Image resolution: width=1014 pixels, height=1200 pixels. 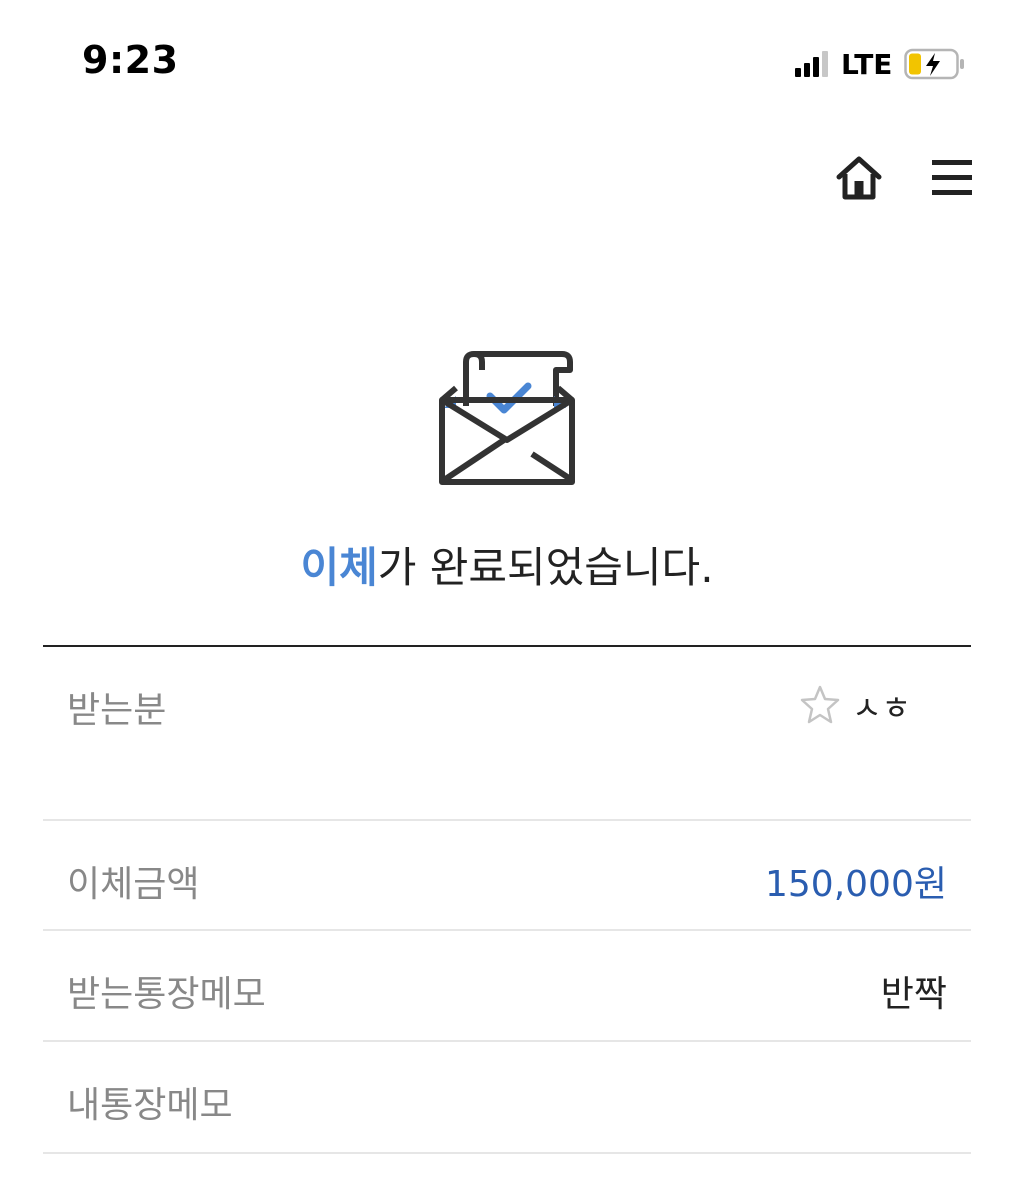 What do you see at coordinates (856, 884) in the screenshot?
I see `amount-value: 150,000원` at bounding box center [856, 884].